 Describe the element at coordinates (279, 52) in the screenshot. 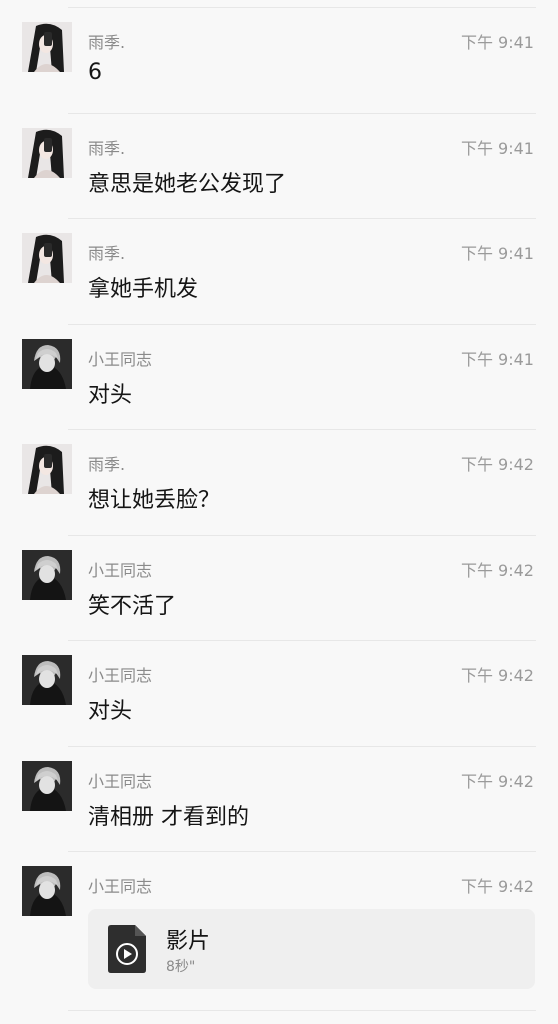

I see `message-item: 雨季. 下午 9:41 6` at that location.